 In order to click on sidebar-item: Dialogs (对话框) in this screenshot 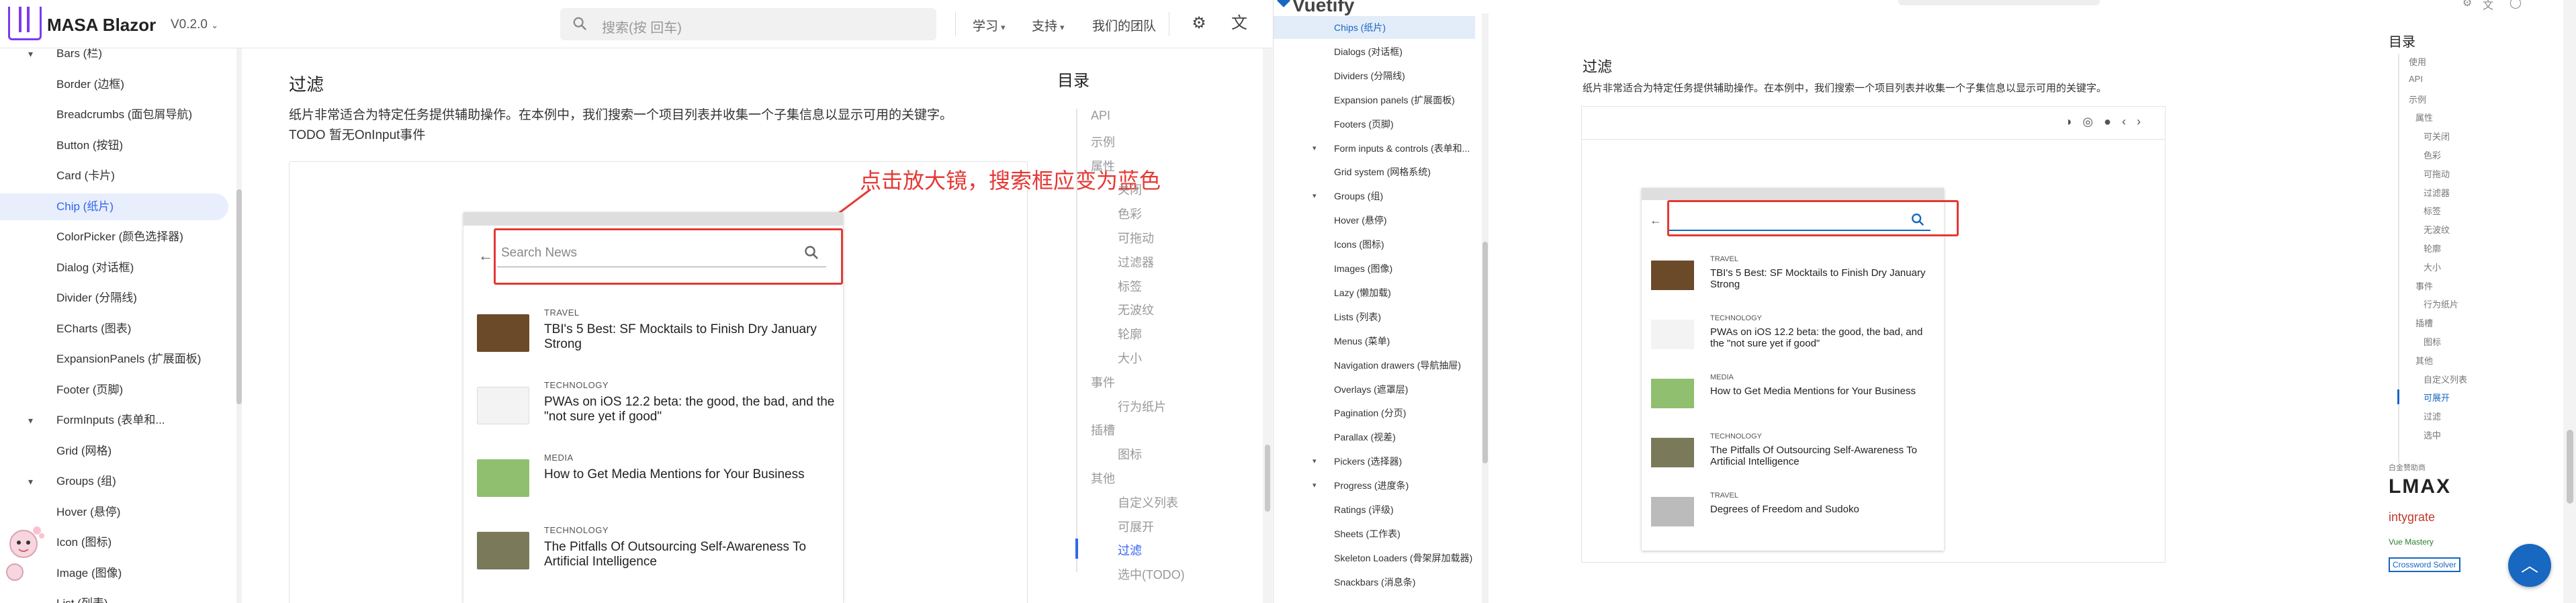, I will do `click(1375, 51)`.